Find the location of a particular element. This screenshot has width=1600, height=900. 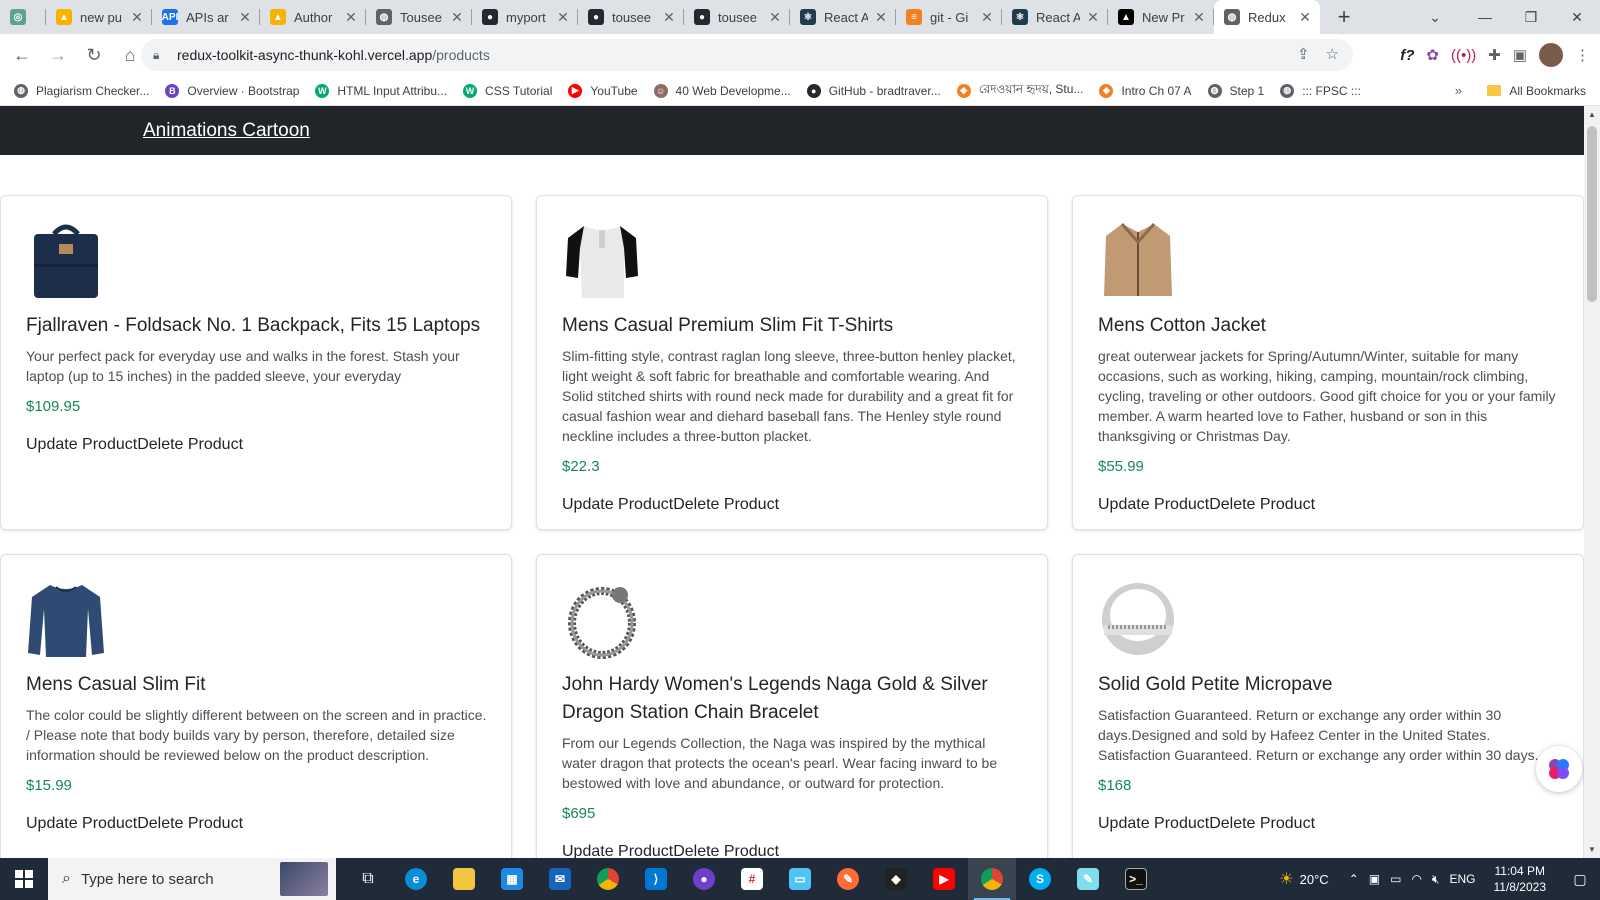

volume-icon: 🔇︎ is located at coordinates (1436, 879).